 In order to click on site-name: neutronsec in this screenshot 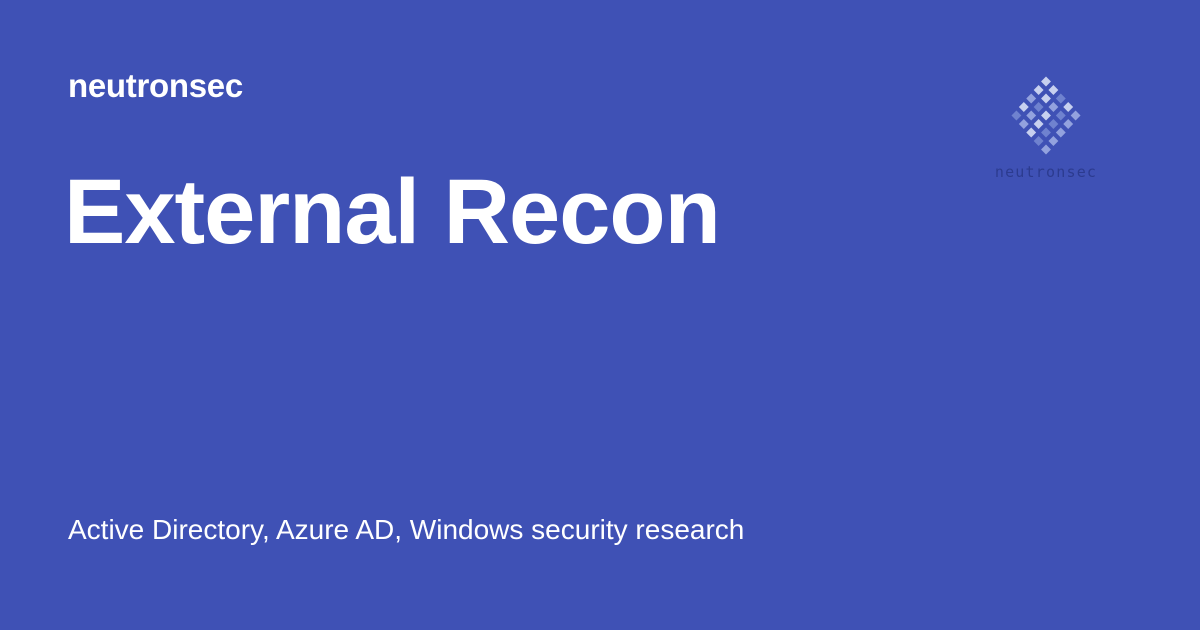, I will do `click(155, 85)`.